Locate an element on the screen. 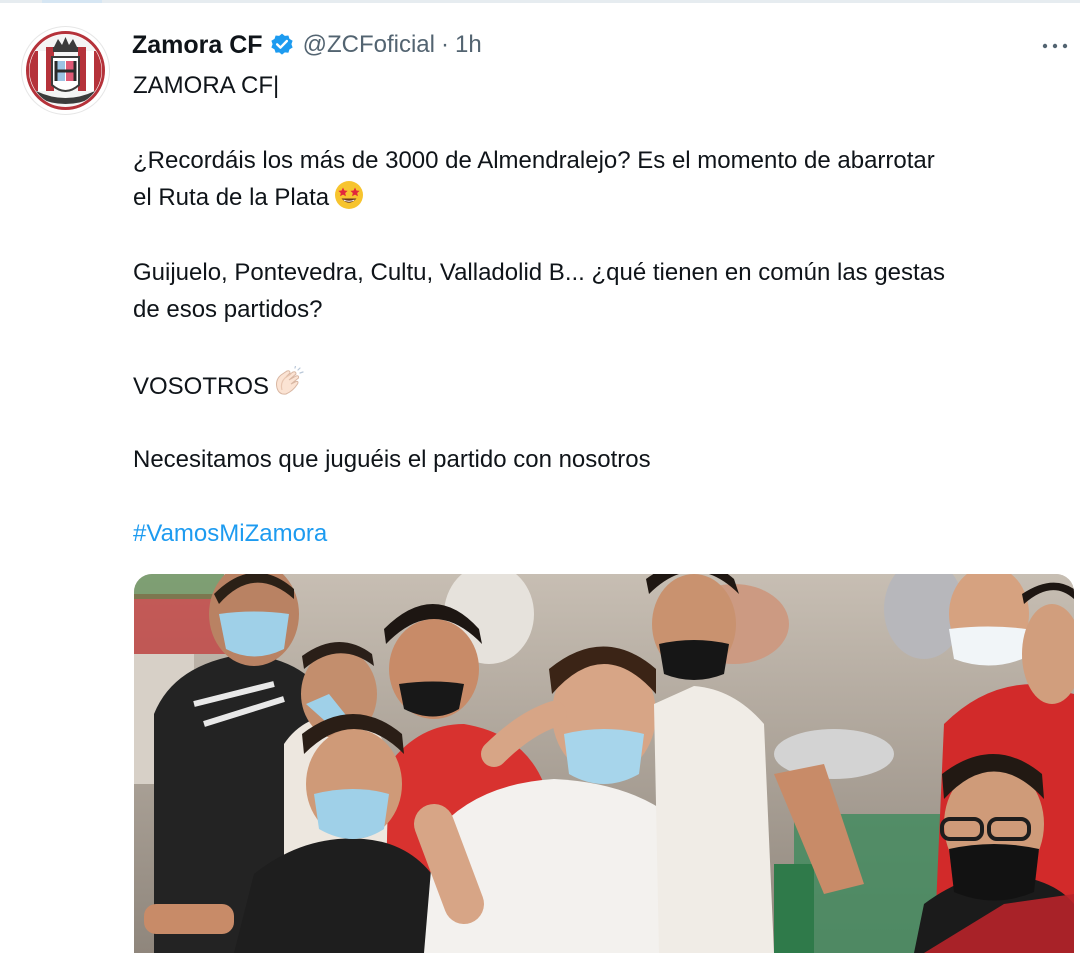 The width and height of the screenshot is (1080, 953). zamora-cf-crest-icon is located at coordinates (65, 70).